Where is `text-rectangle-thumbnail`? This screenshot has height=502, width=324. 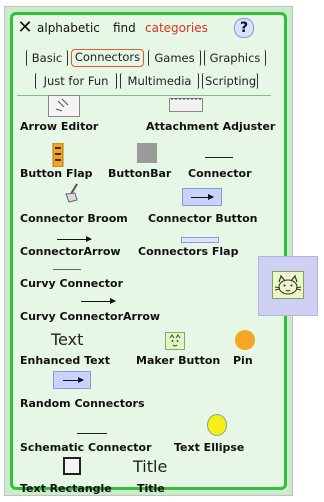
text-rectangle-thumbnail is located at coordinates (72, 466).